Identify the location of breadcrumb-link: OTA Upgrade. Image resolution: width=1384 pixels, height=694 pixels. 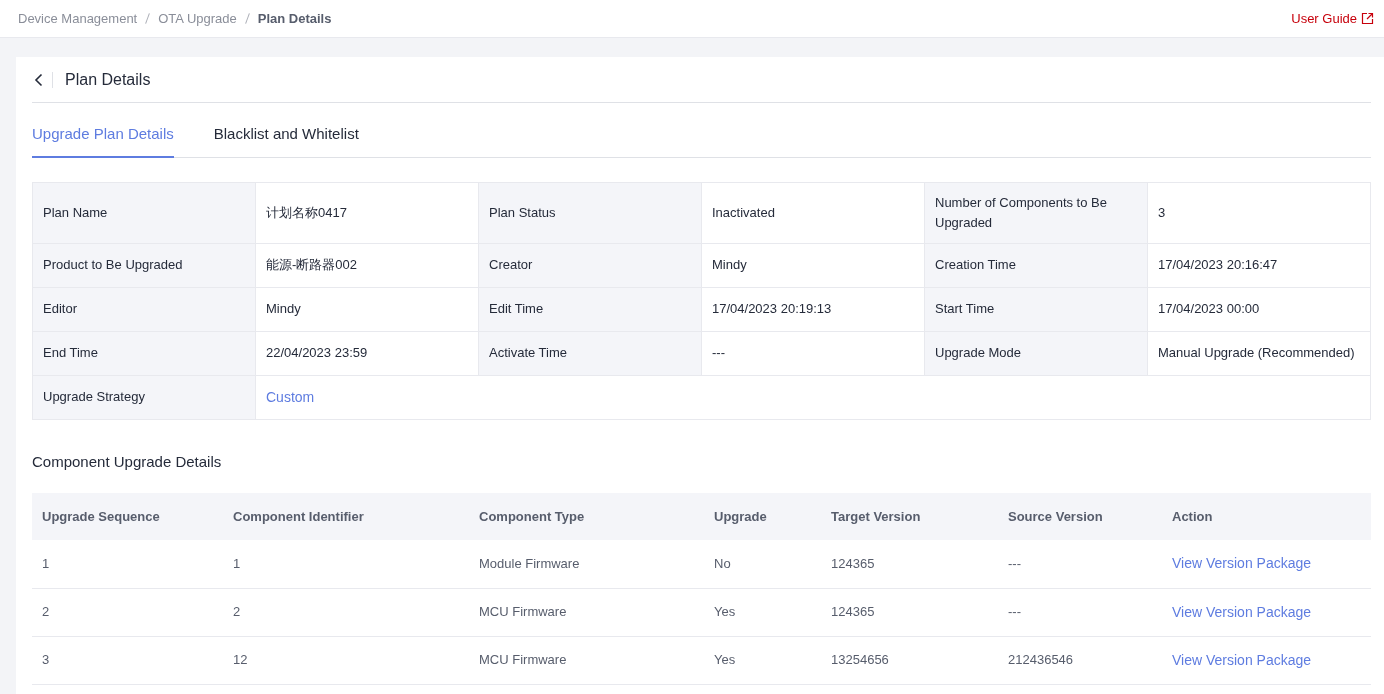
(197, 18).